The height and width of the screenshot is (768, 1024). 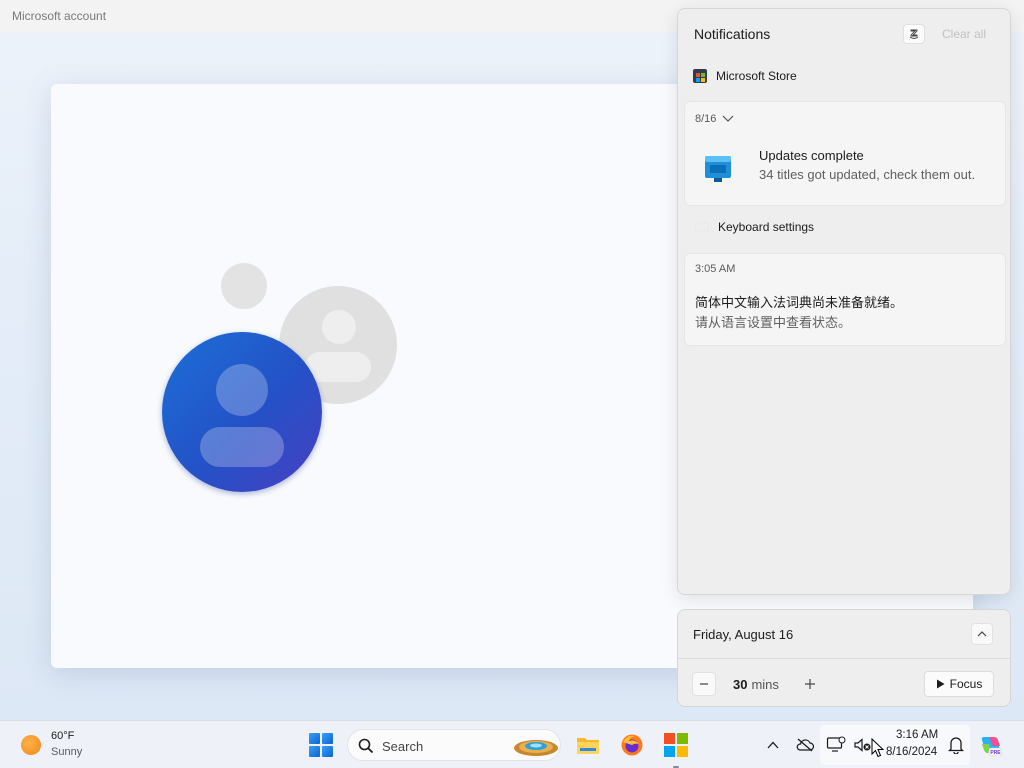 What do you see at coordinates (31, 745) in the screenshot?
I see `sun-icon` at bounding box center [31, 745].